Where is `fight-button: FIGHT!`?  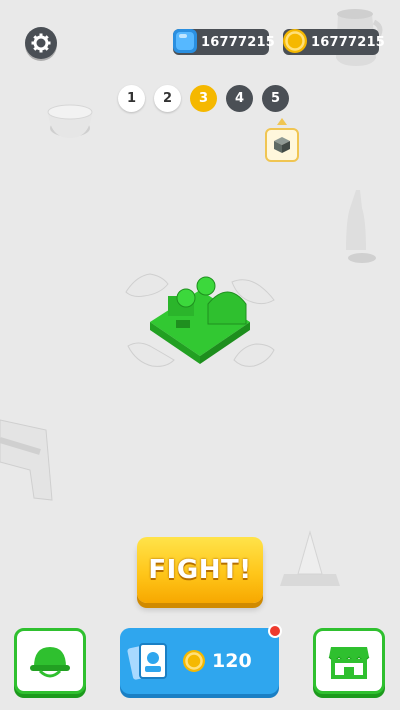
fight-button: FIGHT! is located at coordinates (200, 570).